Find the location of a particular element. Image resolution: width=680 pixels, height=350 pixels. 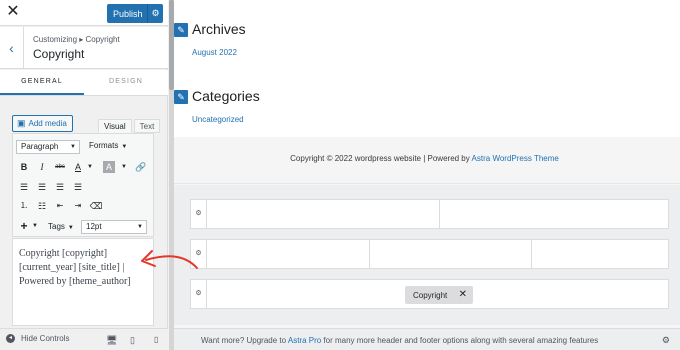

builder-row-above: ⚙ is located at coordinates (429, 214).